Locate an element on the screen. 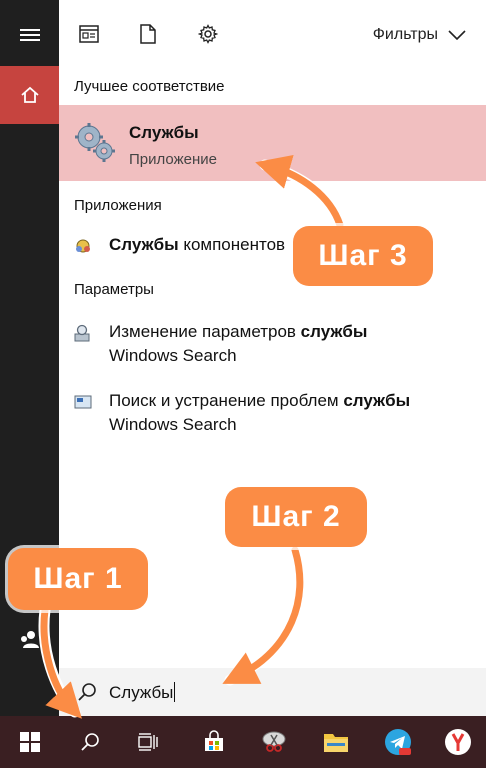 This screenshot has width=486, height=768. scissors-icon is located at coordinates (274, 741).